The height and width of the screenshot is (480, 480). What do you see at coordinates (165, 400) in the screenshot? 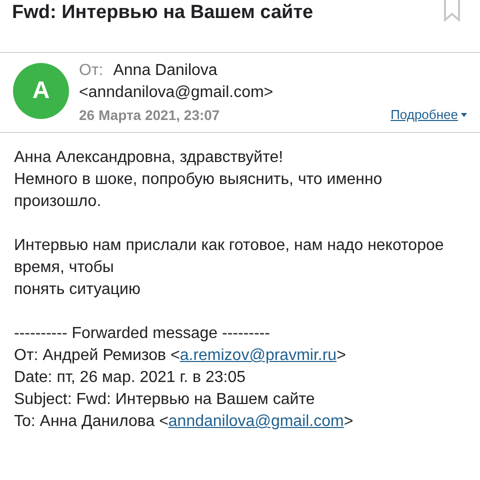
I see `forwarded-line: Subject: Fwd: Интервью на Вашем сайте` at bounding box center [165, 400].